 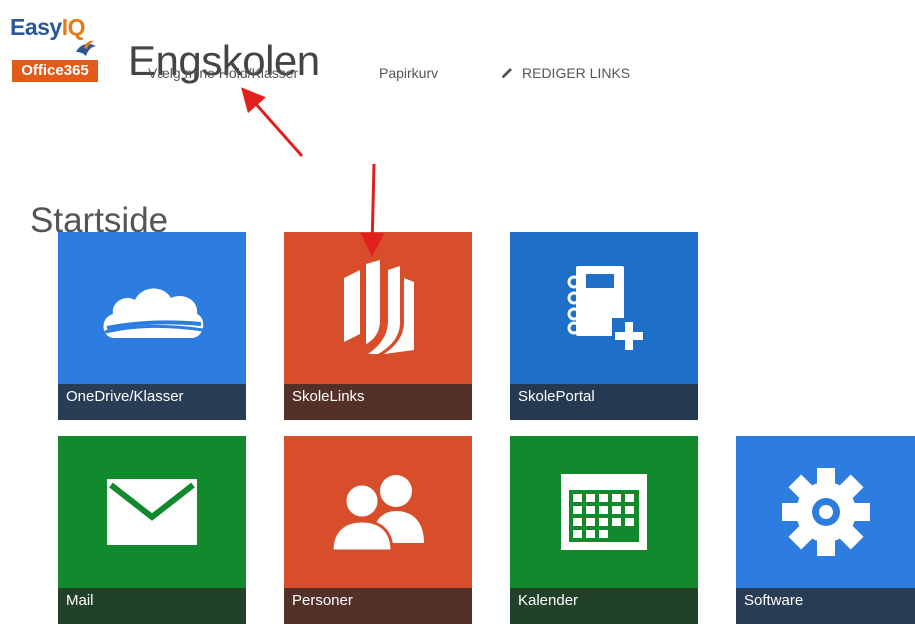 I want to click on nav-link-select-classes: Vælg mine Hold/Klasser, so click(x=223, y=73).